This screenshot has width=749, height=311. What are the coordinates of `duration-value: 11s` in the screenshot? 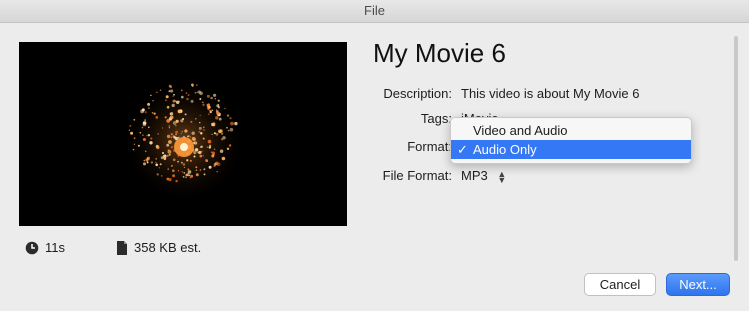 It's located at (55, 247).